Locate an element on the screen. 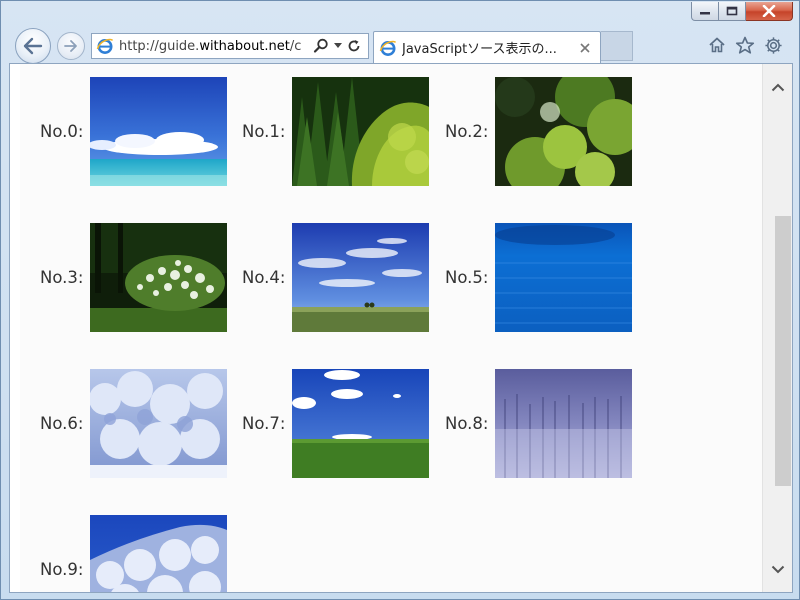  forward-button is located at coordinates (71, 46).